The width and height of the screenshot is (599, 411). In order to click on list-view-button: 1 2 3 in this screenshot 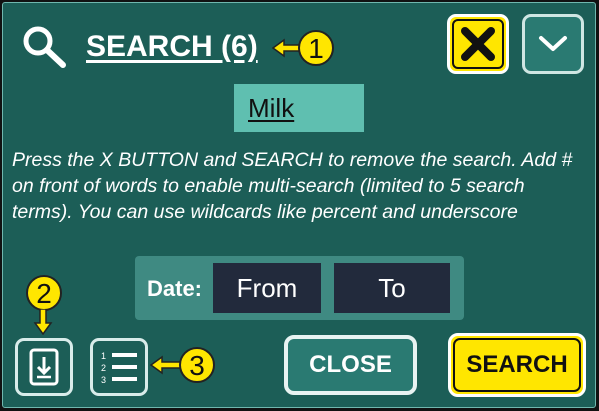, I will do `click(119, 367)`.